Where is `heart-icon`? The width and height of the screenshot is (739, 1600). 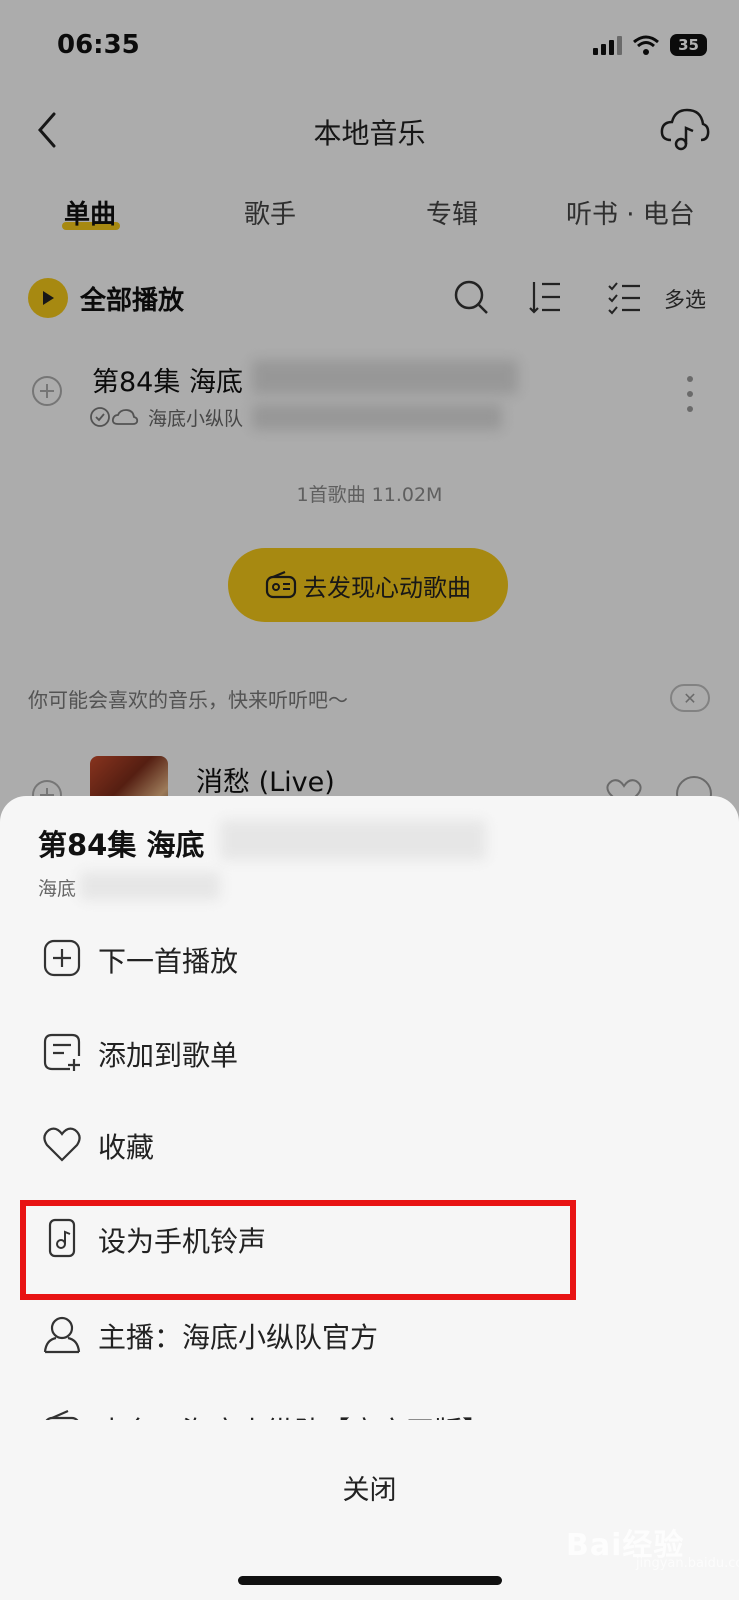
heart-icon is located at coordinates (62, 1144).